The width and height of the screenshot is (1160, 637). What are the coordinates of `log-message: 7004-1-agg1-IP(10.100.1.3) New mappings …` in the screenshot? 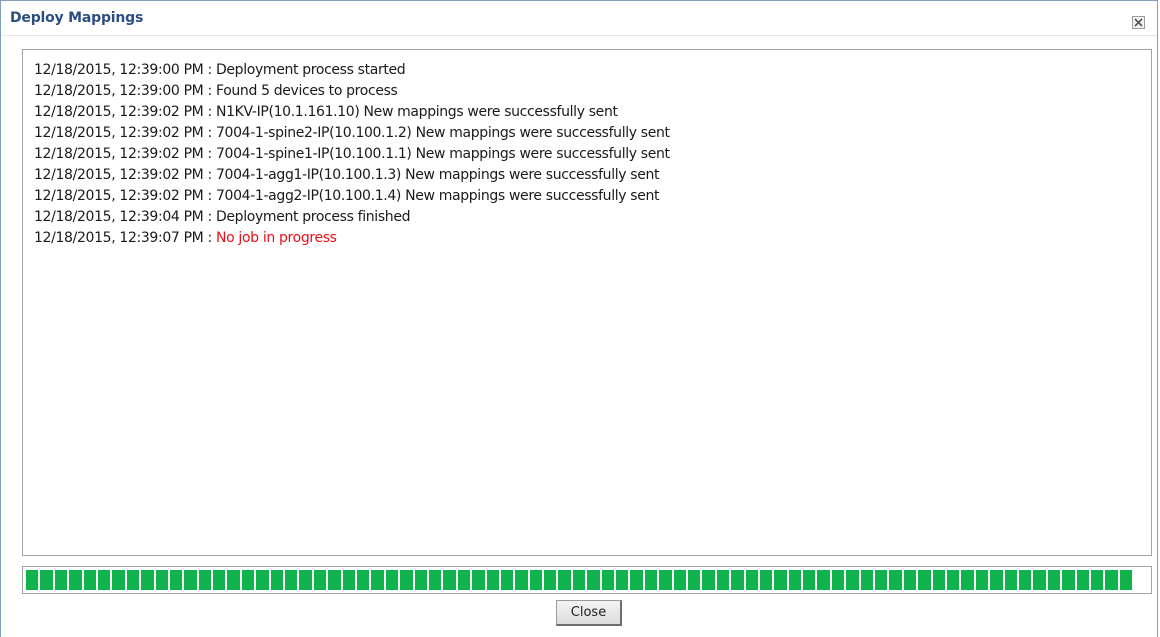 It's located at (437, 175).